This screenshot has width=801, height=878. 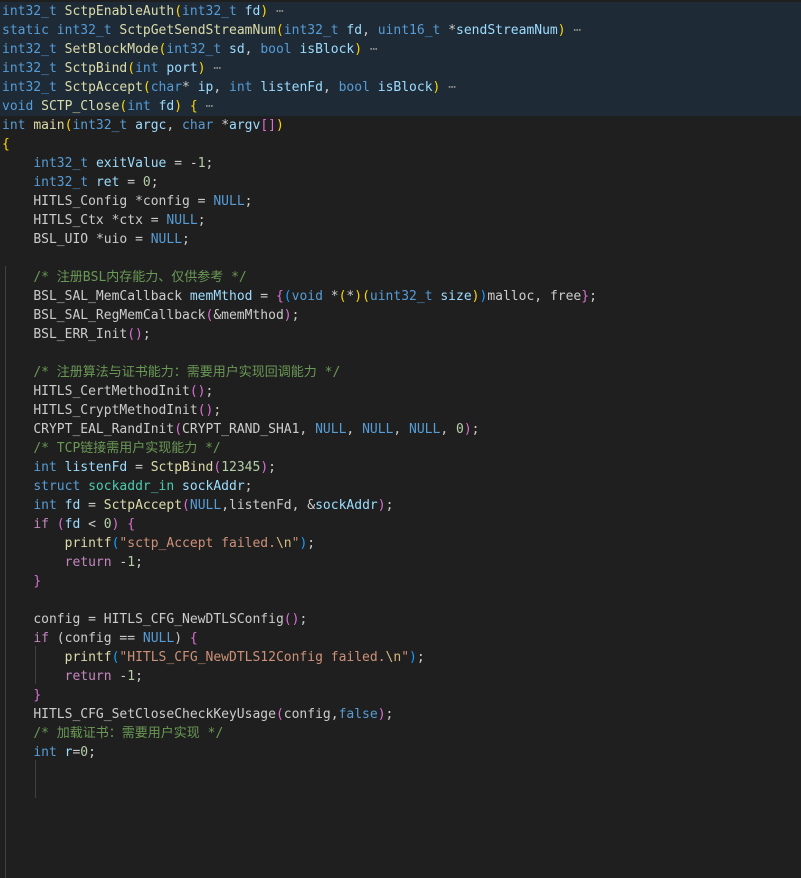 I want to click on code-line: HITLS_Ctx *ctx = NULL;, so click(x=400, y=220).